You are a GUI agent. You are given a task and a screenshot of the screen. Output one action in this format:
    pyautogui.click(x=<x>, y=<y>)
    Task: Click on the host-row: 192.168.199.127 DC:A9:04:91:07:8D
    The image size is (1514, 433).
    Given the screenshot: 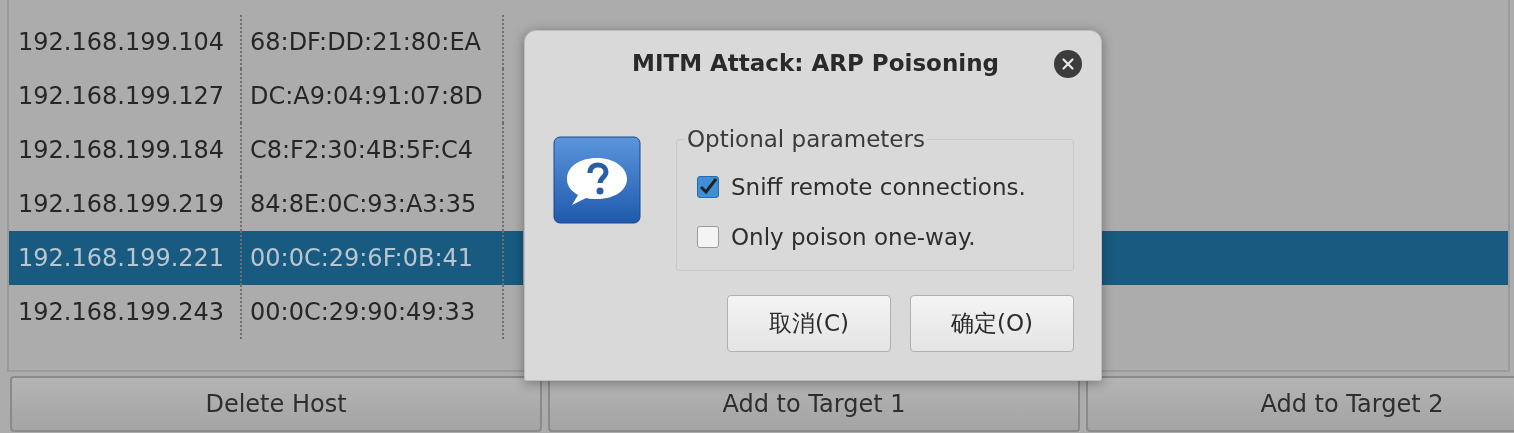 What is the action you would take?
    pyautogui.click(x=266, y=96)
    